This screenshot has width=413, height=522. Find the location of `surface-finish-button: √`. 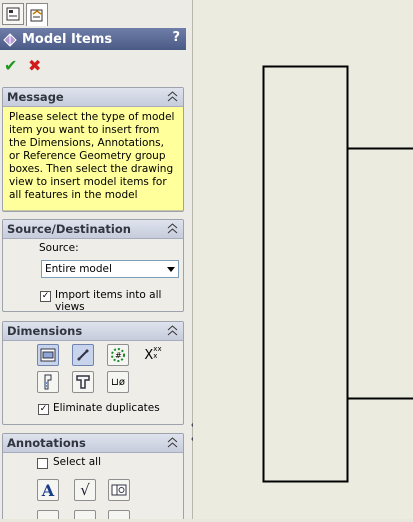

surface-finish-button: √ is located at coordinates (85, 490).